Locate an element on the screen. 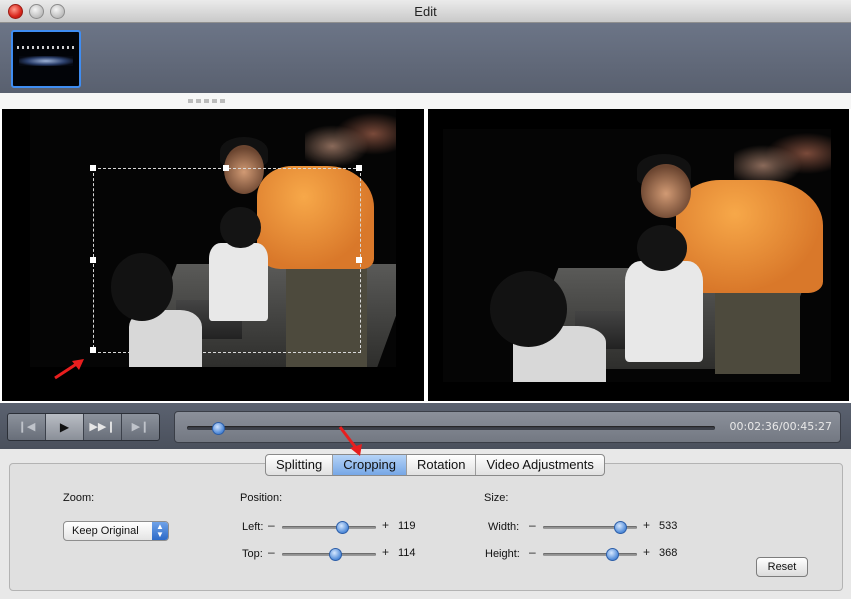  height-value: 368 is located at coordinates (668, 553).